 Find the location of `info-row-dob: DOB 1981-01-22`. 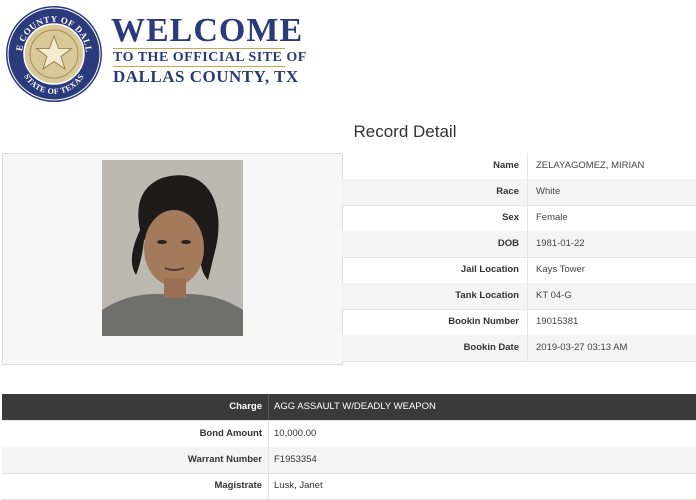

info-row-dob: DOB 1981-01-22 is located at coordinates (519, 244).